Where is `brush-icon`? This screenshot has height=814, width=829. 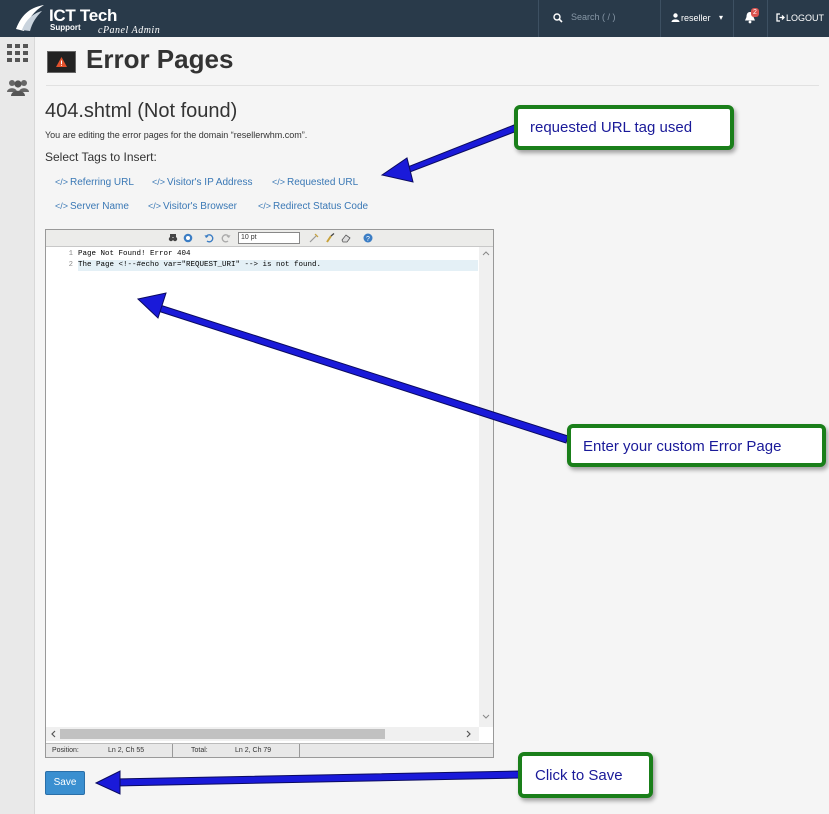
brush-icon is located at coordinates (330, 238).